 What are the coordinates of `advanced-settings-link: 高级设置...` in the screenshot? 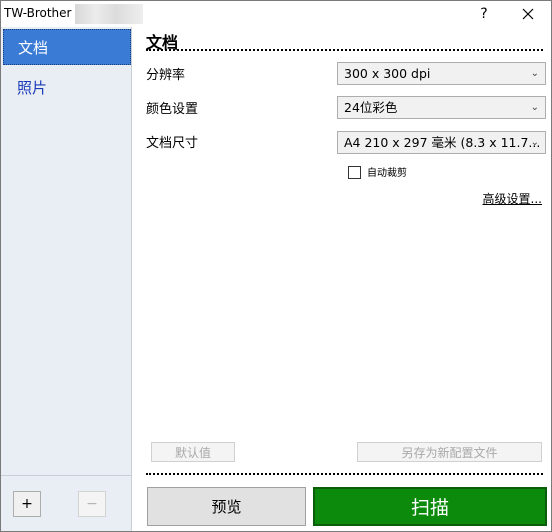 It's located at (512, 198).